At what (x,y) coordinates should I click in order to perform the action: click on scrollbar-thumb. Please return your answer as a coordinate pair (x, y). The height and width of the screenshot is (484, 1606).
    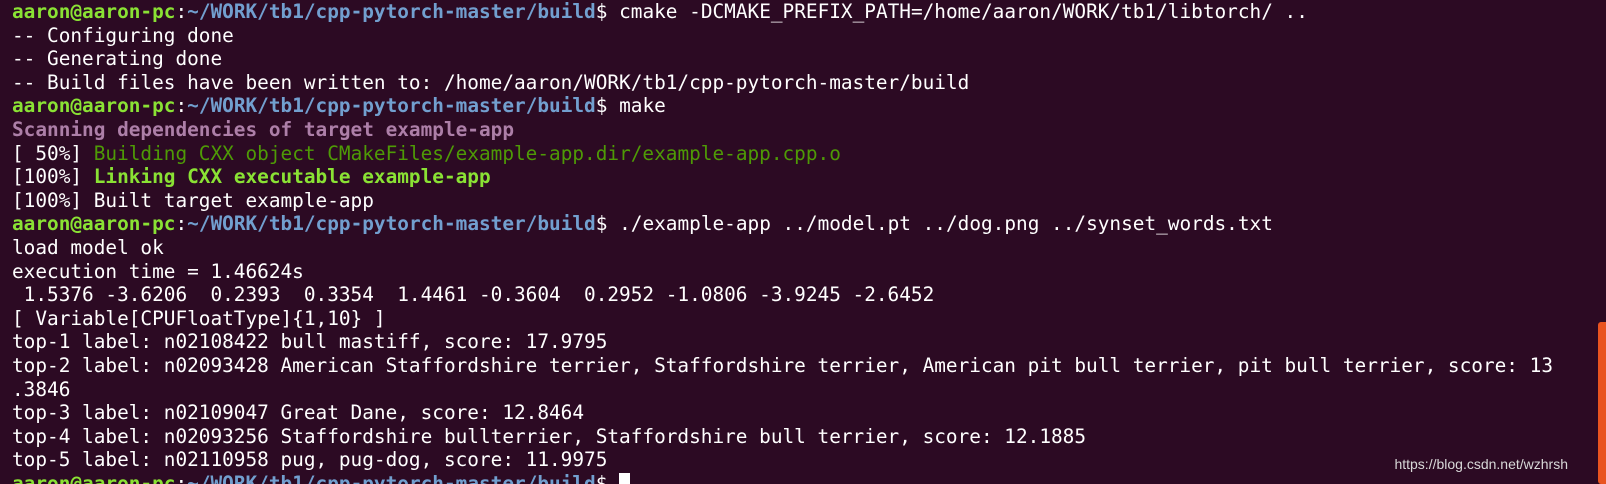
    Looking at the image, I should click on (1602, 403).